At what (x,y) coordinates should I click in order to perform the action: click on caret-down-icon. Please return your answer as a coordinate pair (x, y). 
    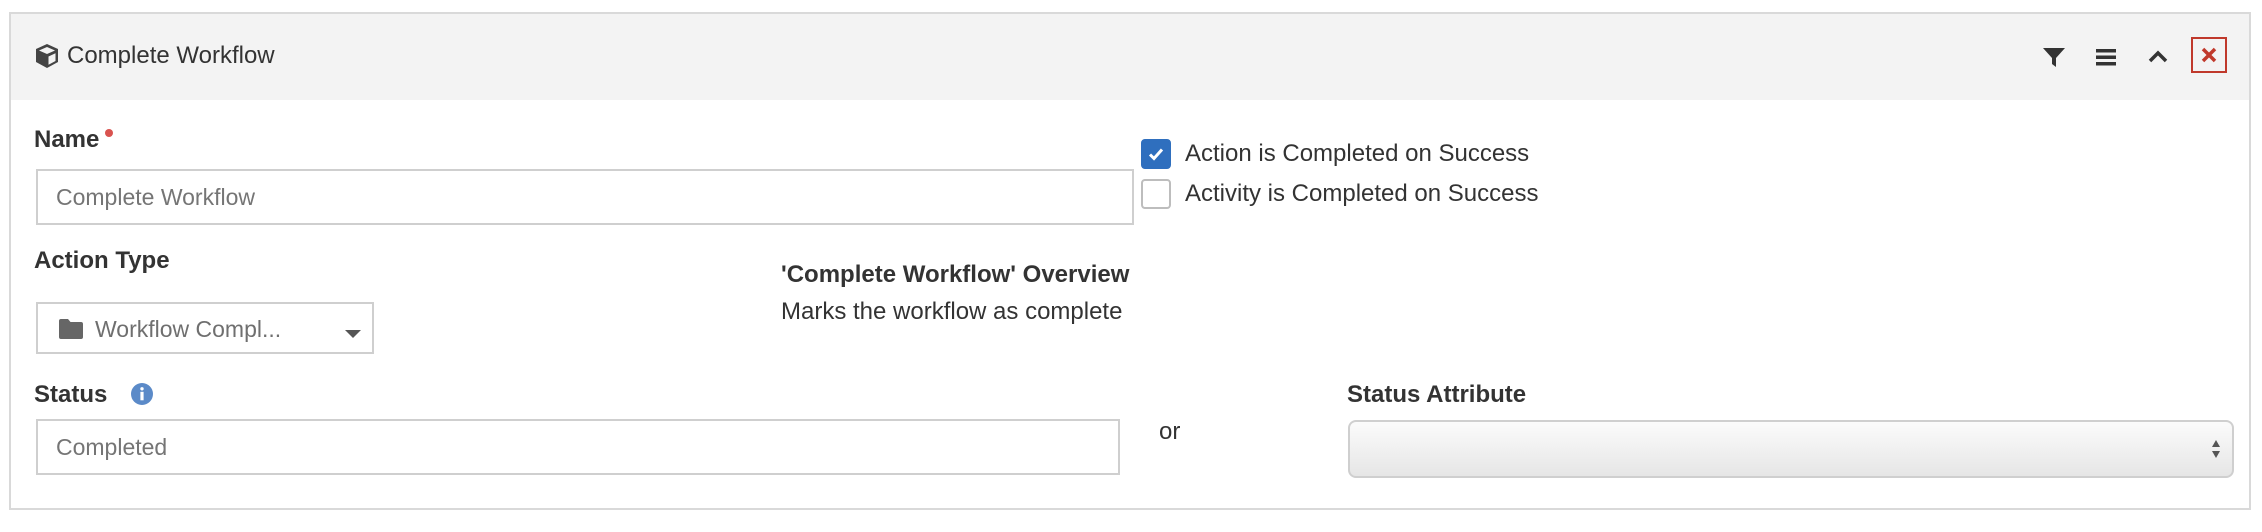
    Looking at the image, I should click on (353, 335).